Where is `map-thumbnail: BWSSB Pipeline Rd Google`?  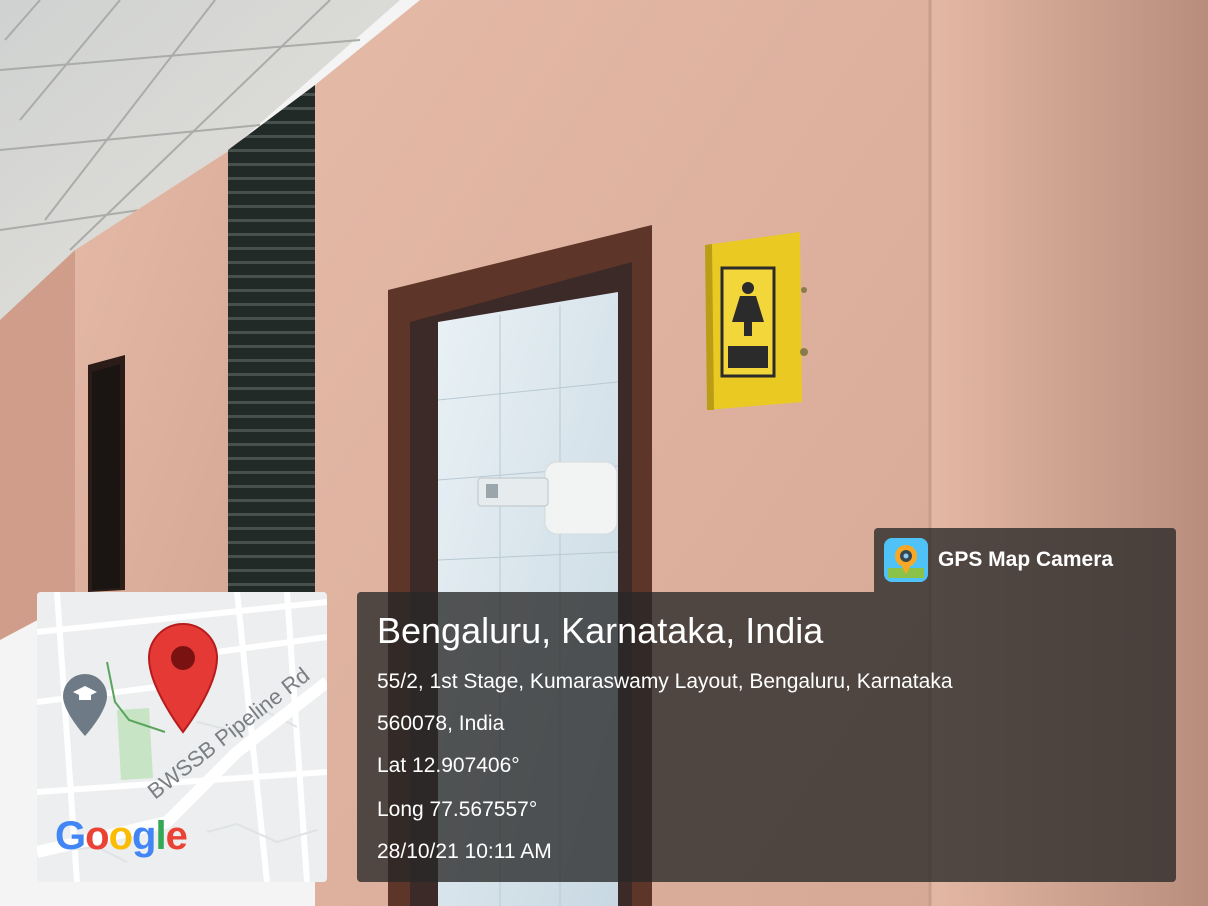 map-thumbnail: BWSSB Pipeline Rd Google is located at coordinates (182, 737).